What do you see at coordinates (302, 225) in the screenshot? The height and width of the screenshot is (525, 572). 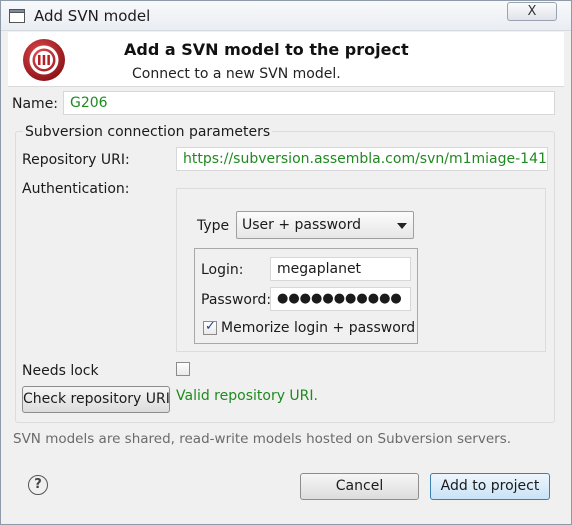 I see `auth-type-value: User + password` at bounding box center [302, 225].